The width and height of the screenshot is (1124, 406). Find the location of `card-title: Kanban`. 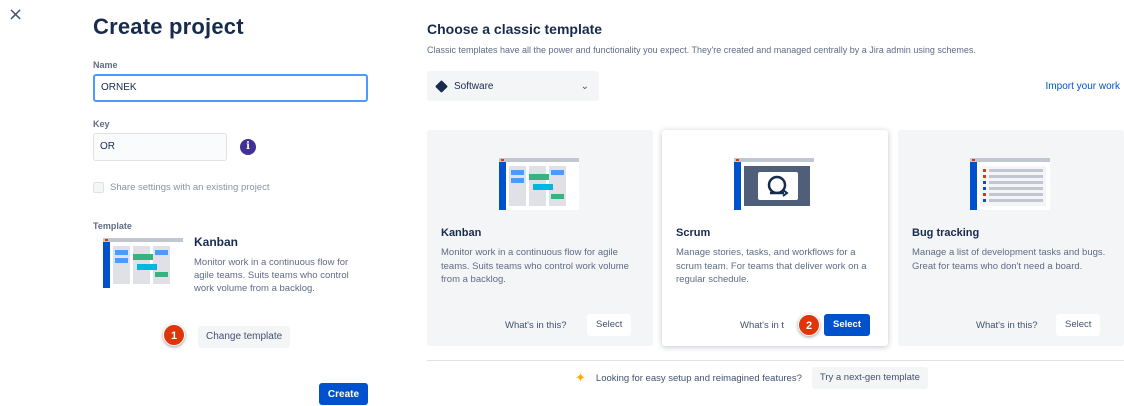

card-title: Kanban is located at coordinates (461, 233).